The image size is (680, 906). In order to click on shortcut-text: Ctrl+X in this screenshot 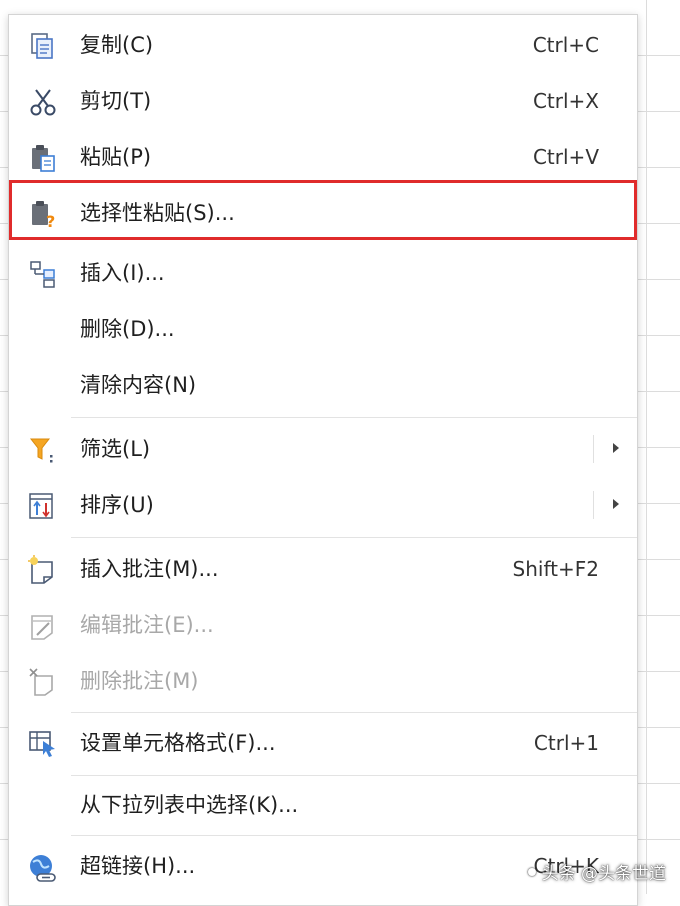, I will do `click(565, 101)`.